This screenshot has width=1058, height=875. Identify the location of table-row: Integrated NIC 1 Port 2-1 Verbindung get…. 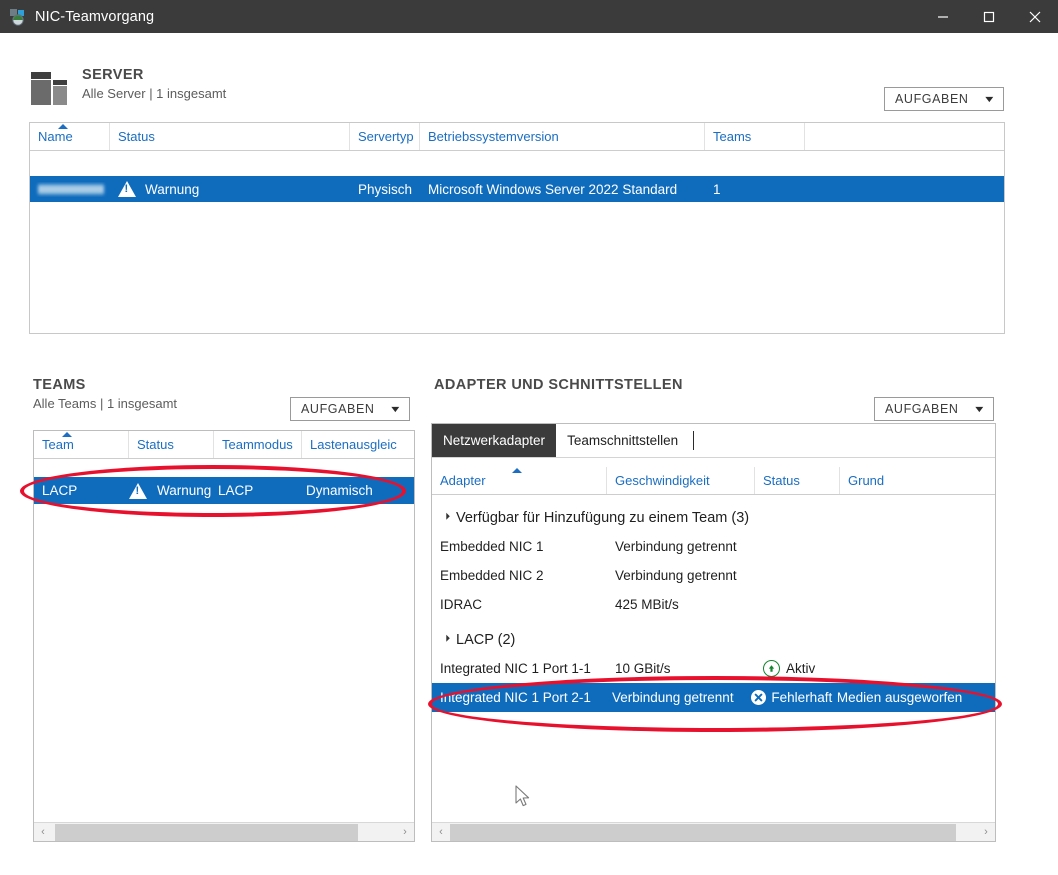
(713, 697).